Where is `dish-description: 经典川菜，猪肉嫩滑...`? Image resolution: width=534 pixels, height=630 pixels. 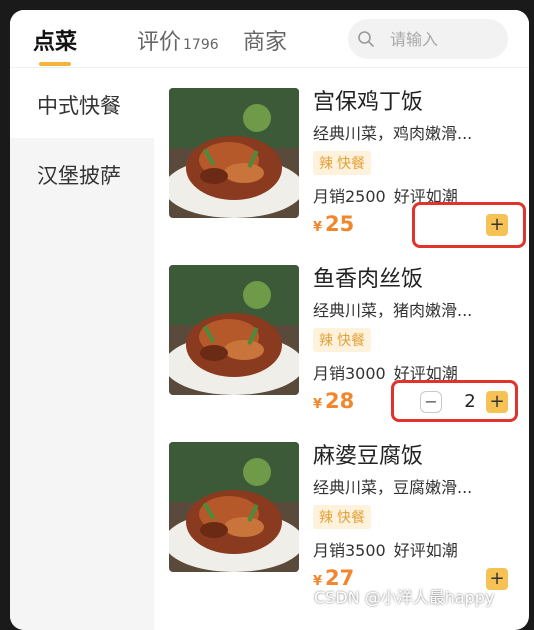
dish-description: 经典川菜，猪肉嫩滑... is located at coordinates (393, 310).